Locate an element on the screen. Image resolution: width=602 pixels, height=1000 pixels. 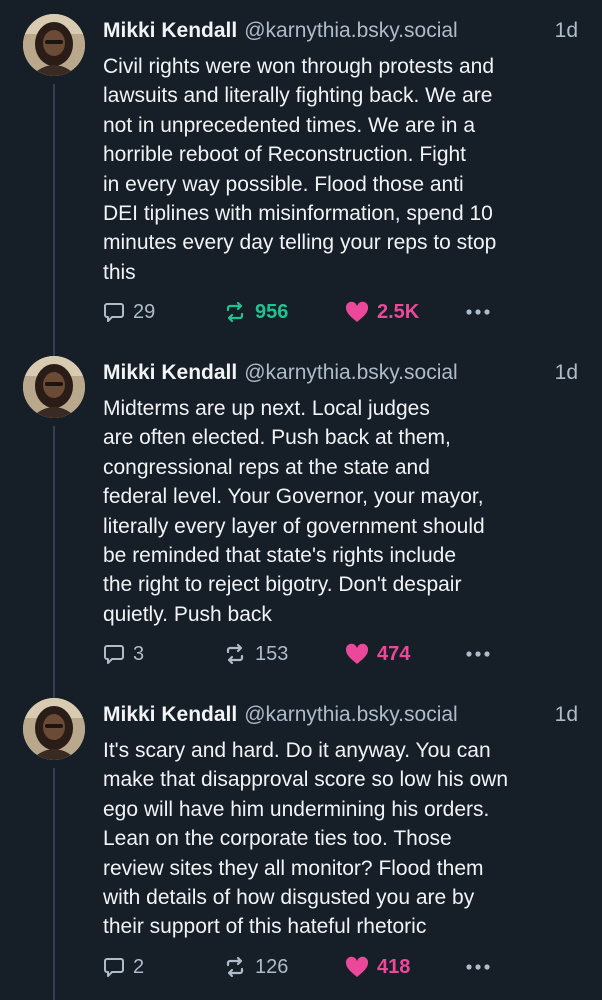
repost-button: 153 is located at coordinates (255, 654).